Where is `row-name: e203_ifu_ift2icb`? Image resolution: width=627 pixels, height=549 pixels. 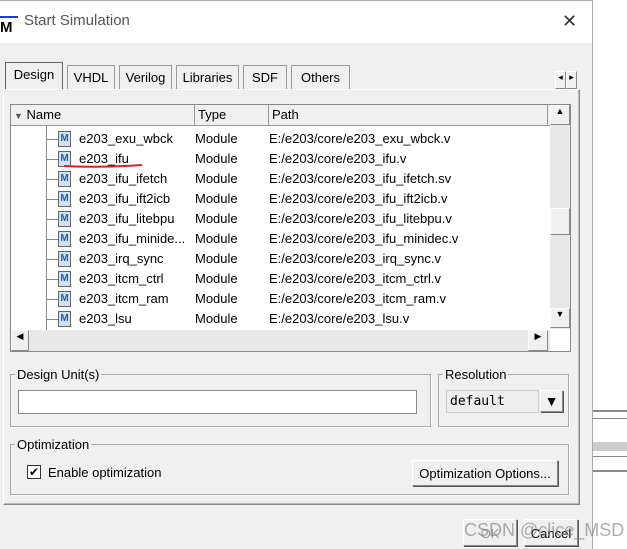
row-name: e203_ifu_ift2icb is located at coordinates (125, 198).